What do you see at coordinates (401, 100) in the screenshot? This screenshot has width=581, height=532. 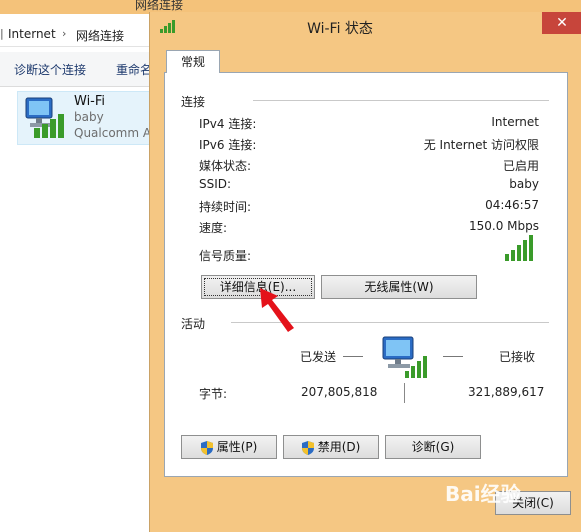 I see `connection-divider` at bounding box center [401, 100].